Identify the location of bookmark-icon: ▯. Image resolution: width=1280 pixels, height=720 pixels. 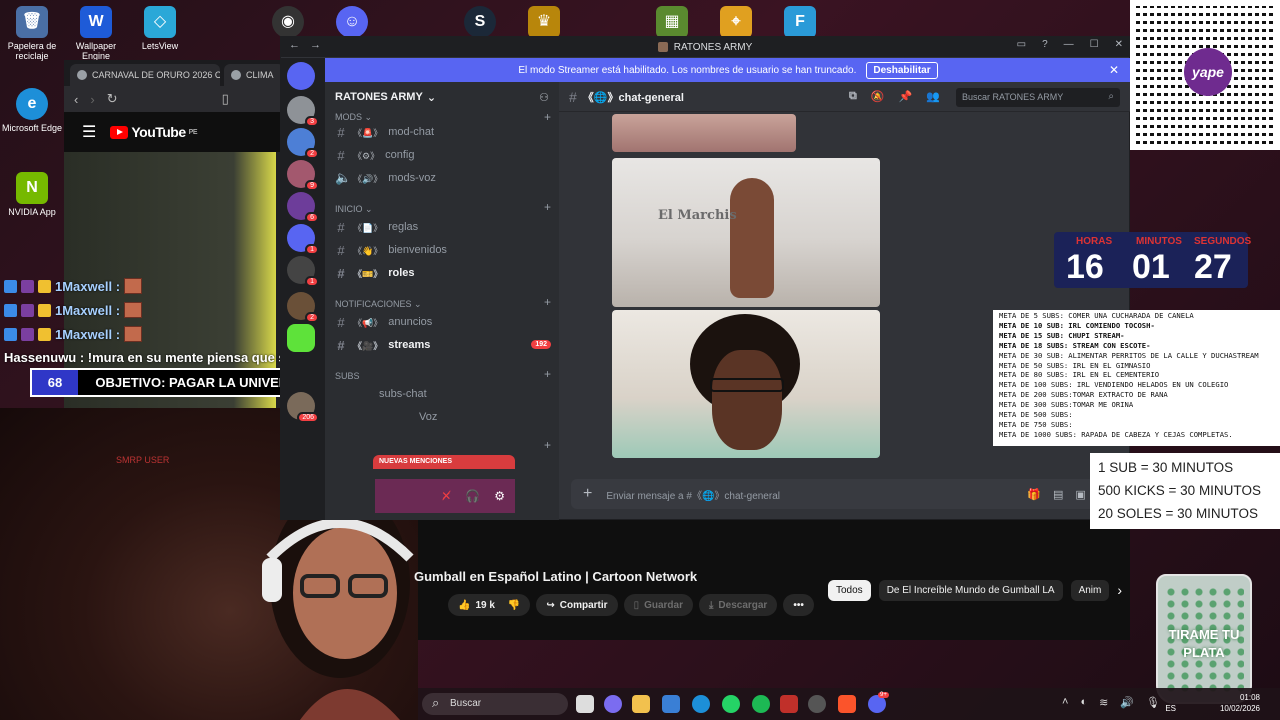
(225, 99).